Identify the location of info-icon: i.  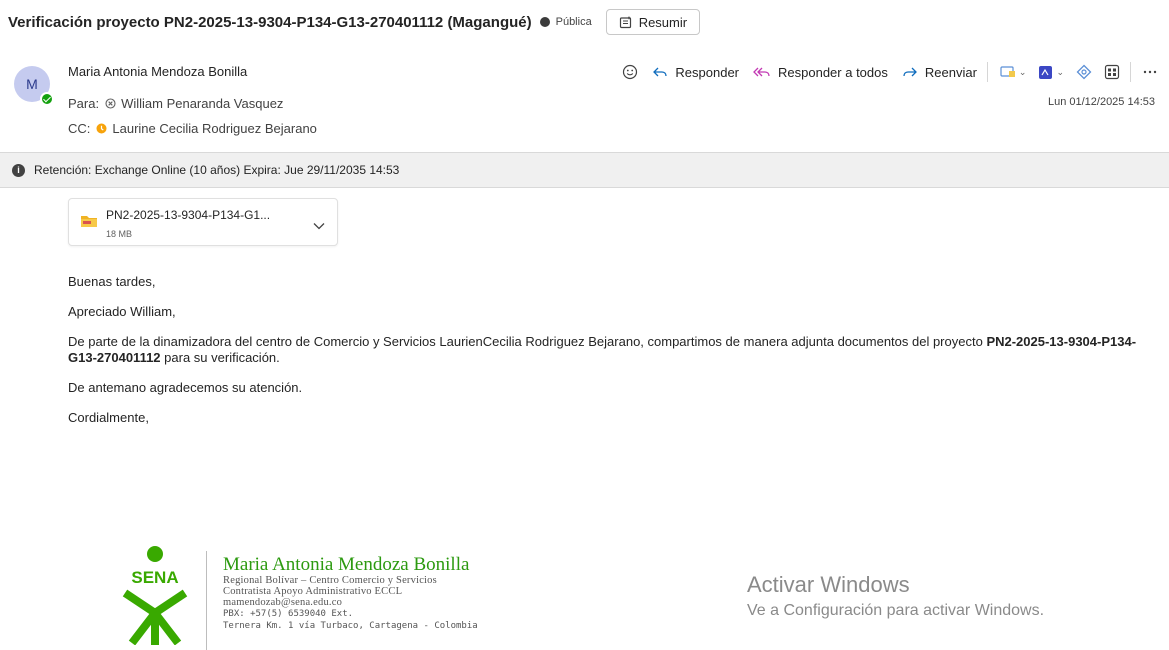
(18, 170).